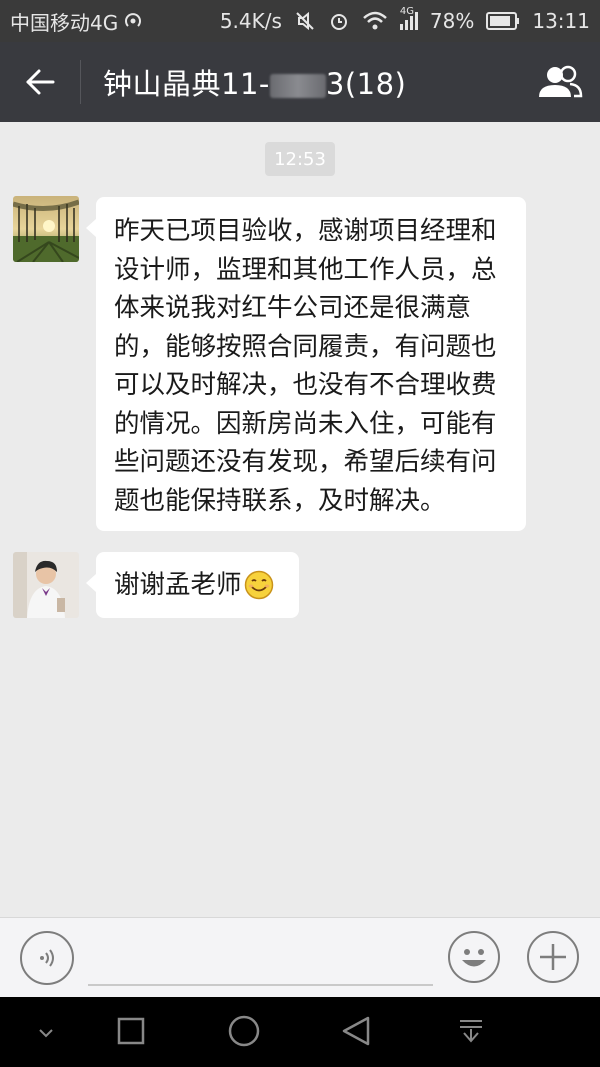  What do you see at coordinates (258, 585) in the screenshot?
I see `smile-emoji-icon` at bounding box center [258, 585].